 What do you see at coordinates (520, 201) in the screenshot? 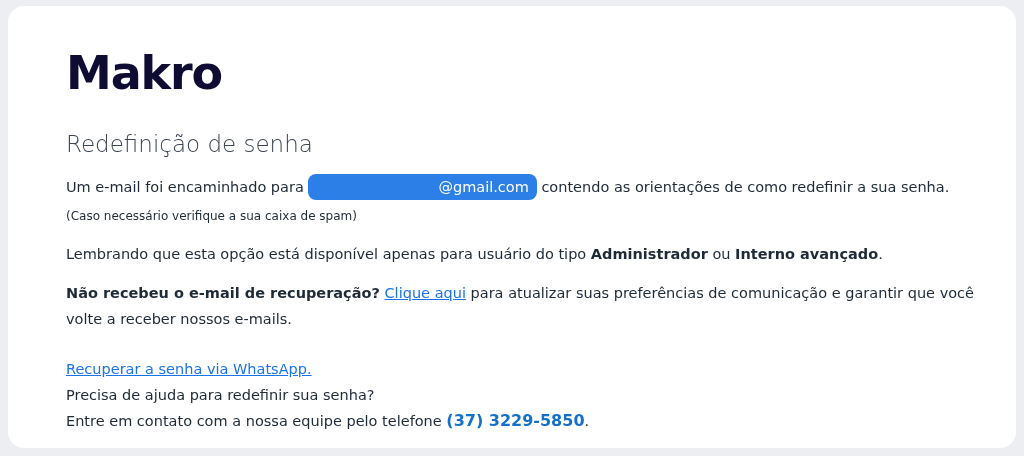
I see `email-notice: Um e-mail foi encaminhado para @gmail.com contendo as orientações de como redefinir a sua senha. (Caso necessário verifique a sua caixa de spam)` at bounding box center [520, 201].